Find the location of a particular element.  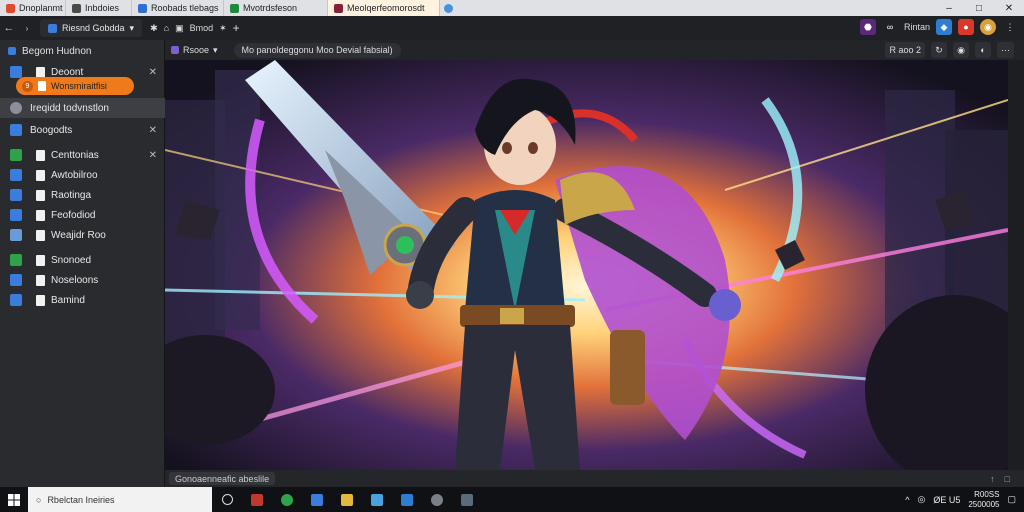

tab-label: Dnoplanmt b is located at coordinates (42, 8).